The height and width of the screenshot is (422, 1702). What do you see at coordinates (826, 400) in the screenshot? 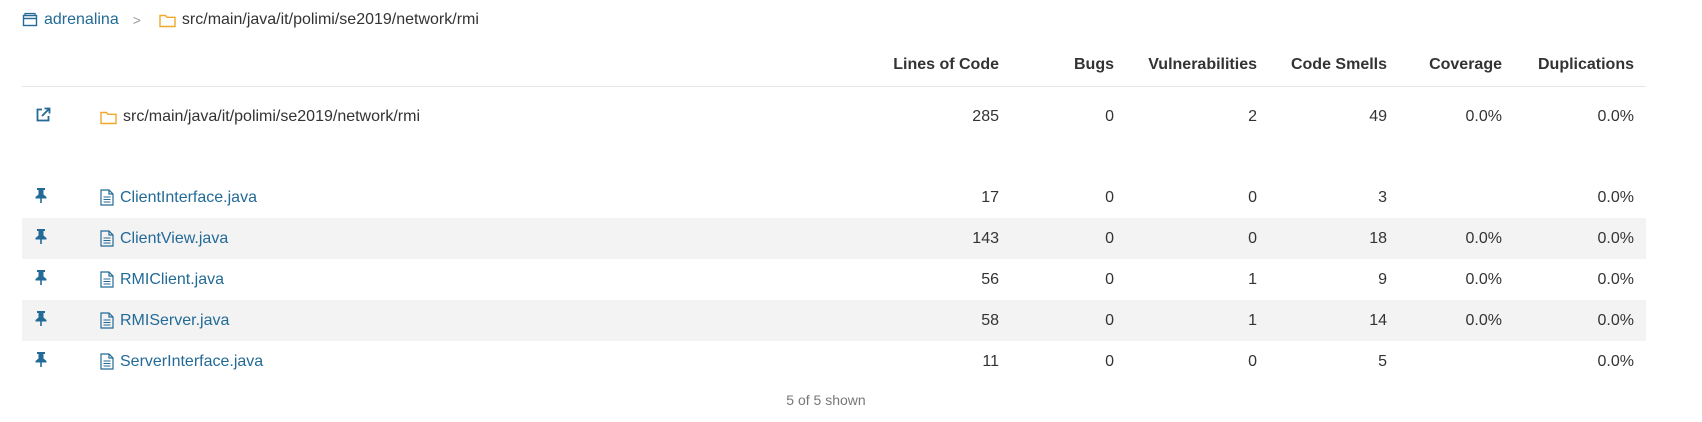
I see `shown-count: 5 of 5 shown` at bounding box center [826, 400].